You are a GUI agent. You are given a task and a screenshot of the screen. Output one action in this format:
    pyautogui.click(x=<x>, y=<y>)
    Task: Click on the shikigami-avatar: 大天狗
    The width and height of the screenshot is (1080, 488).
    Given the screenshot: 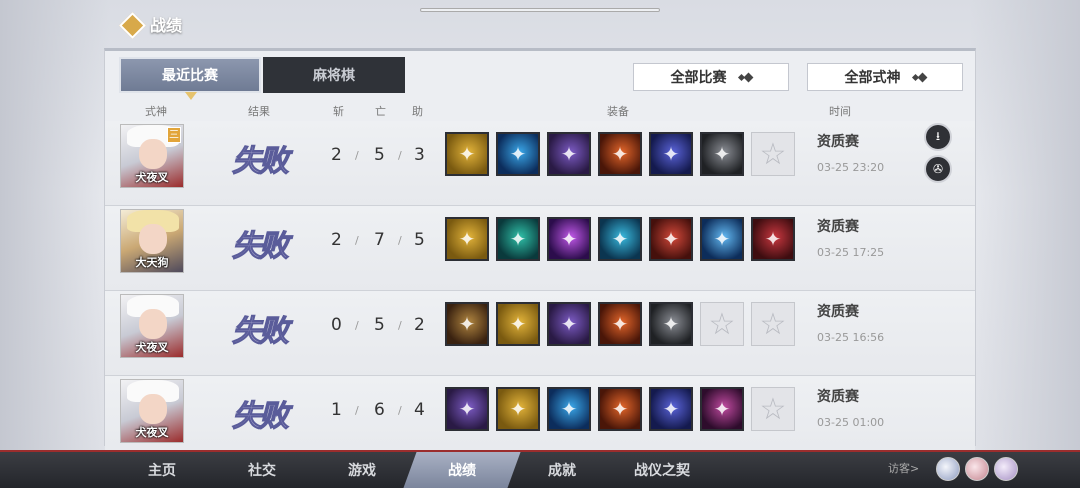 What is the action you would take?
    pyautogui.click(x=152, y=241)
    